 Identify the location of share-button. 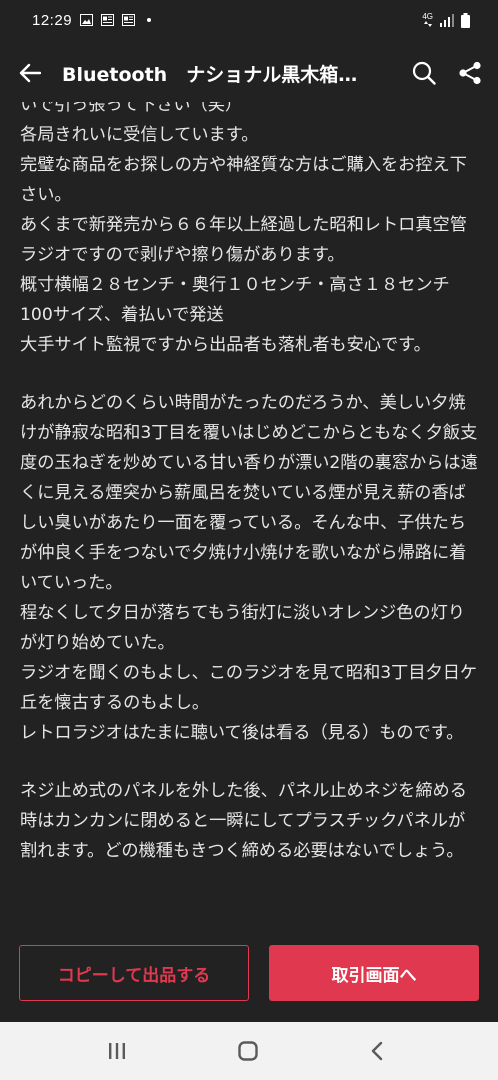
(470, 73).